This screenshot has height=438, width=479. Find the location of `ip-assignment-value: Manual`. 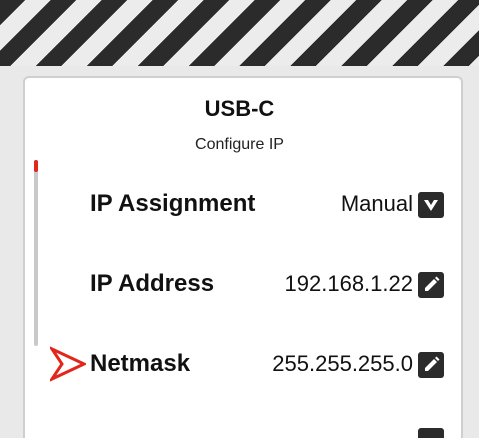

ip-assignment-value: Manual is located at coordinates (376, 203).